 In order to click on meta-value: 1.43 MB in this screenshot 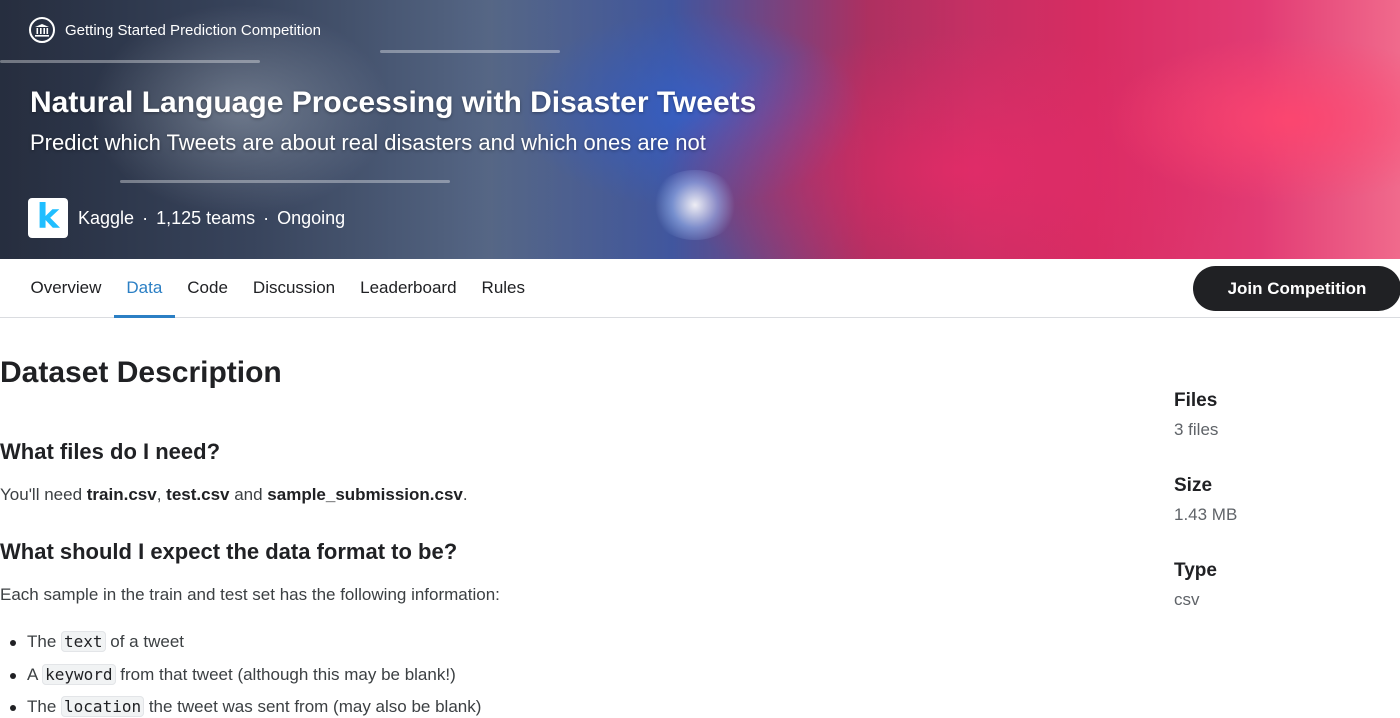, I will do `click(1206, 514)`.